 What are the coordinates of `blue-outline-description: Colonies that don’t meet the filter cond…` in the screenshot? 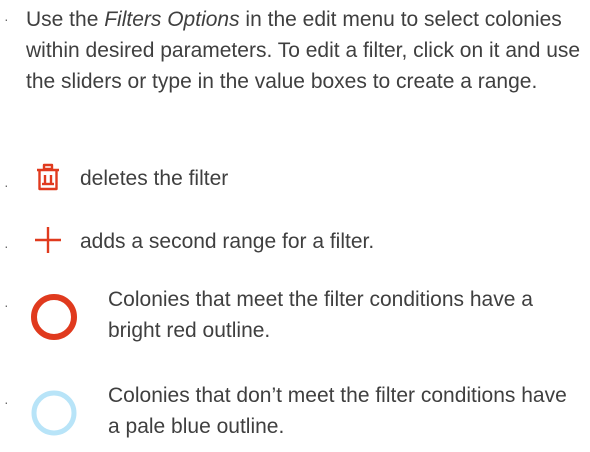 It's located at (337, 411).